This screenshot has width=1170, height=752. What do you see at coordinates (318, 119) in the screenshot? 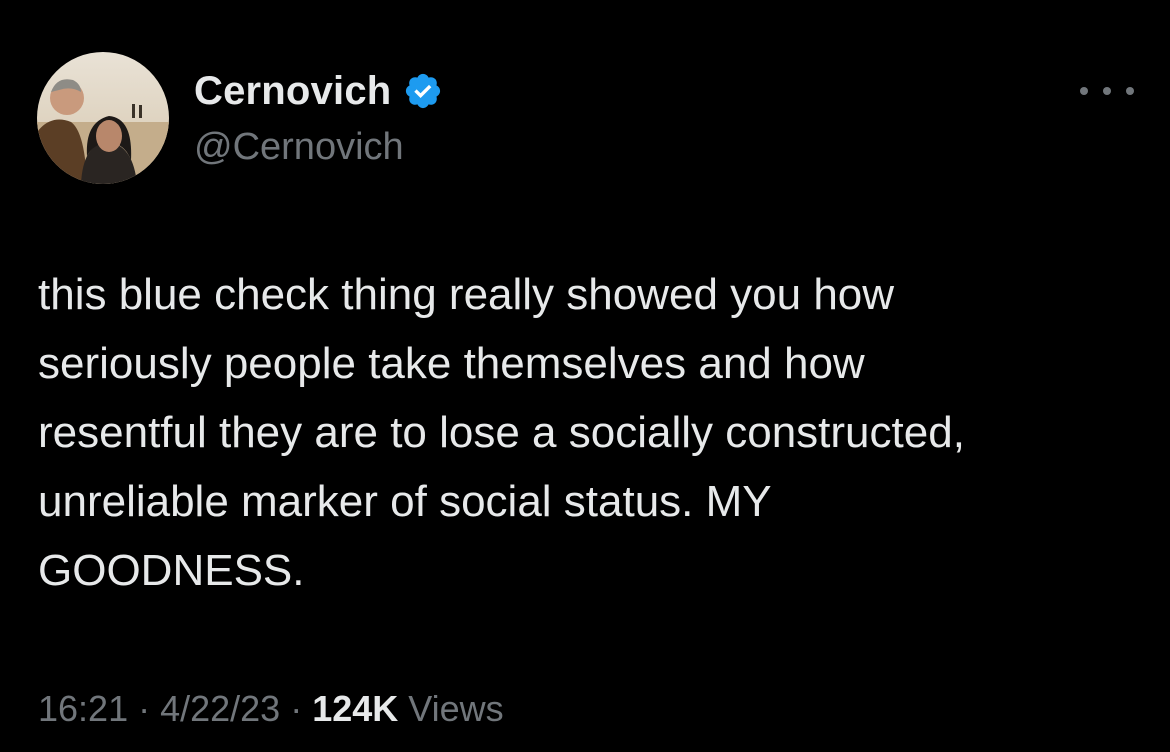
I see `author-info: Cernovich @Cernovich` at bounding box center [318, 119].